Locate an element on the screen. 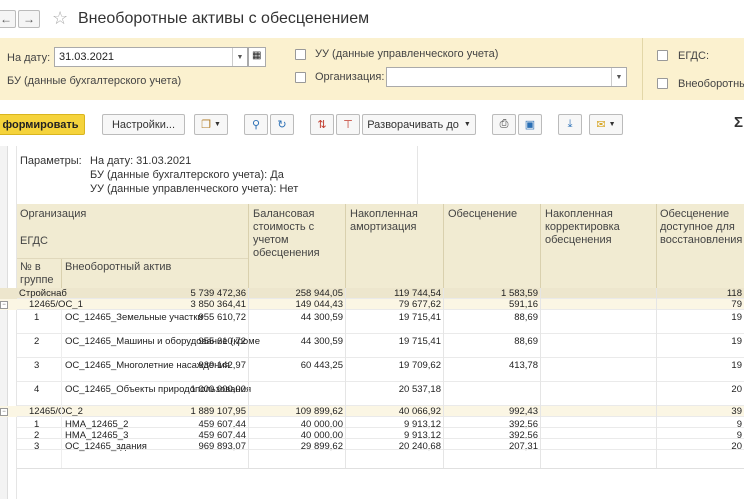 This screenshot has width=744, height=499. cell-balance: 969 893,07 is located at coordinates (222, 446).